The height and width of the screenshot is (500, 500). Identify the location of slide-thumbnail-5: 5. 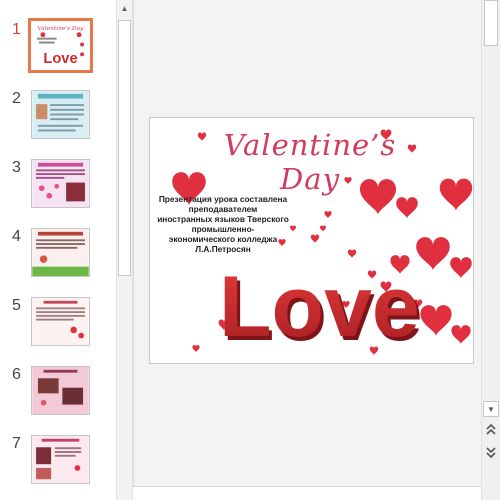
(58, 328).